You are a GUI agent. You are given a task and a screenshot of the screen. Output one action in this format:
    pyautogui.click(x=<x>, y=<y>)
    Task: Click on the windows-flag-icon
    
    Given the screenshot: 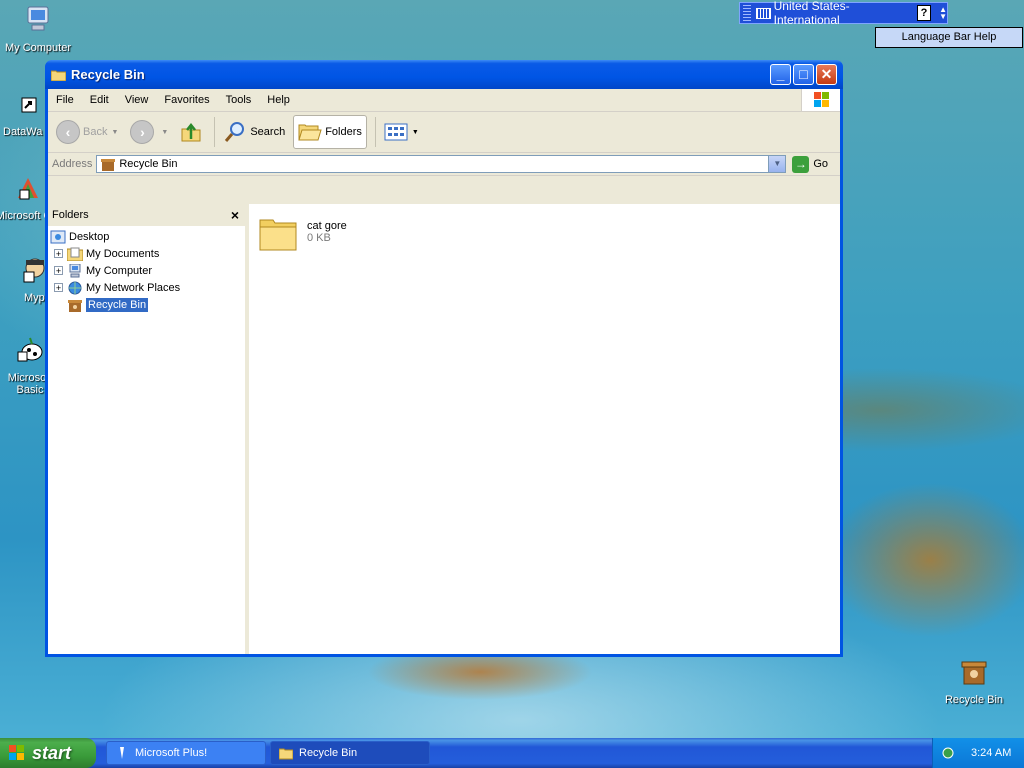 What is the action you would take?
    pyautogui.click(x=16, y=752)
    